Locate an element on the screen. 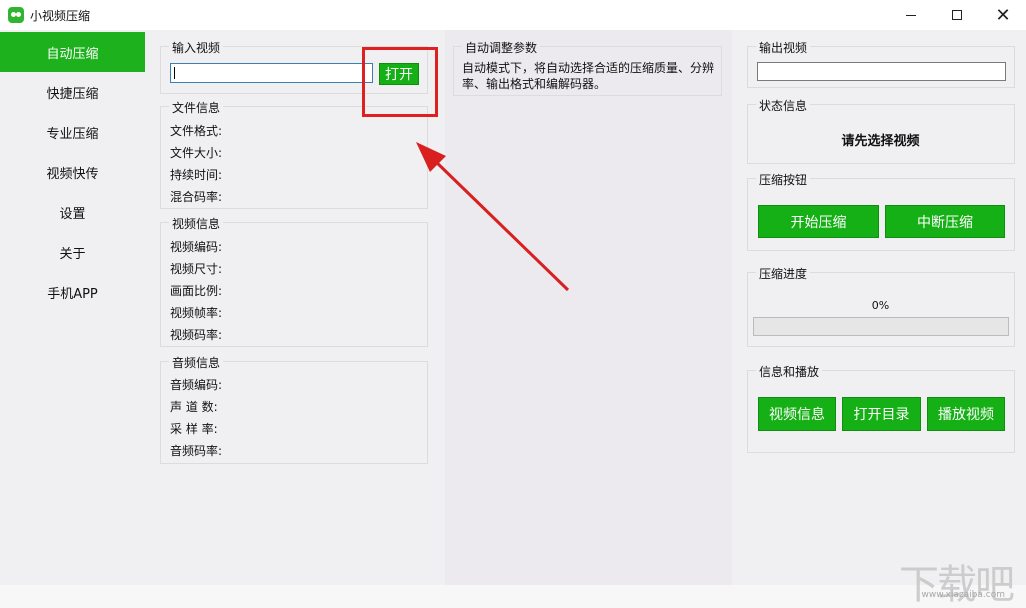  input-video-title: 输入视频 is located at coordinates (196, 47).